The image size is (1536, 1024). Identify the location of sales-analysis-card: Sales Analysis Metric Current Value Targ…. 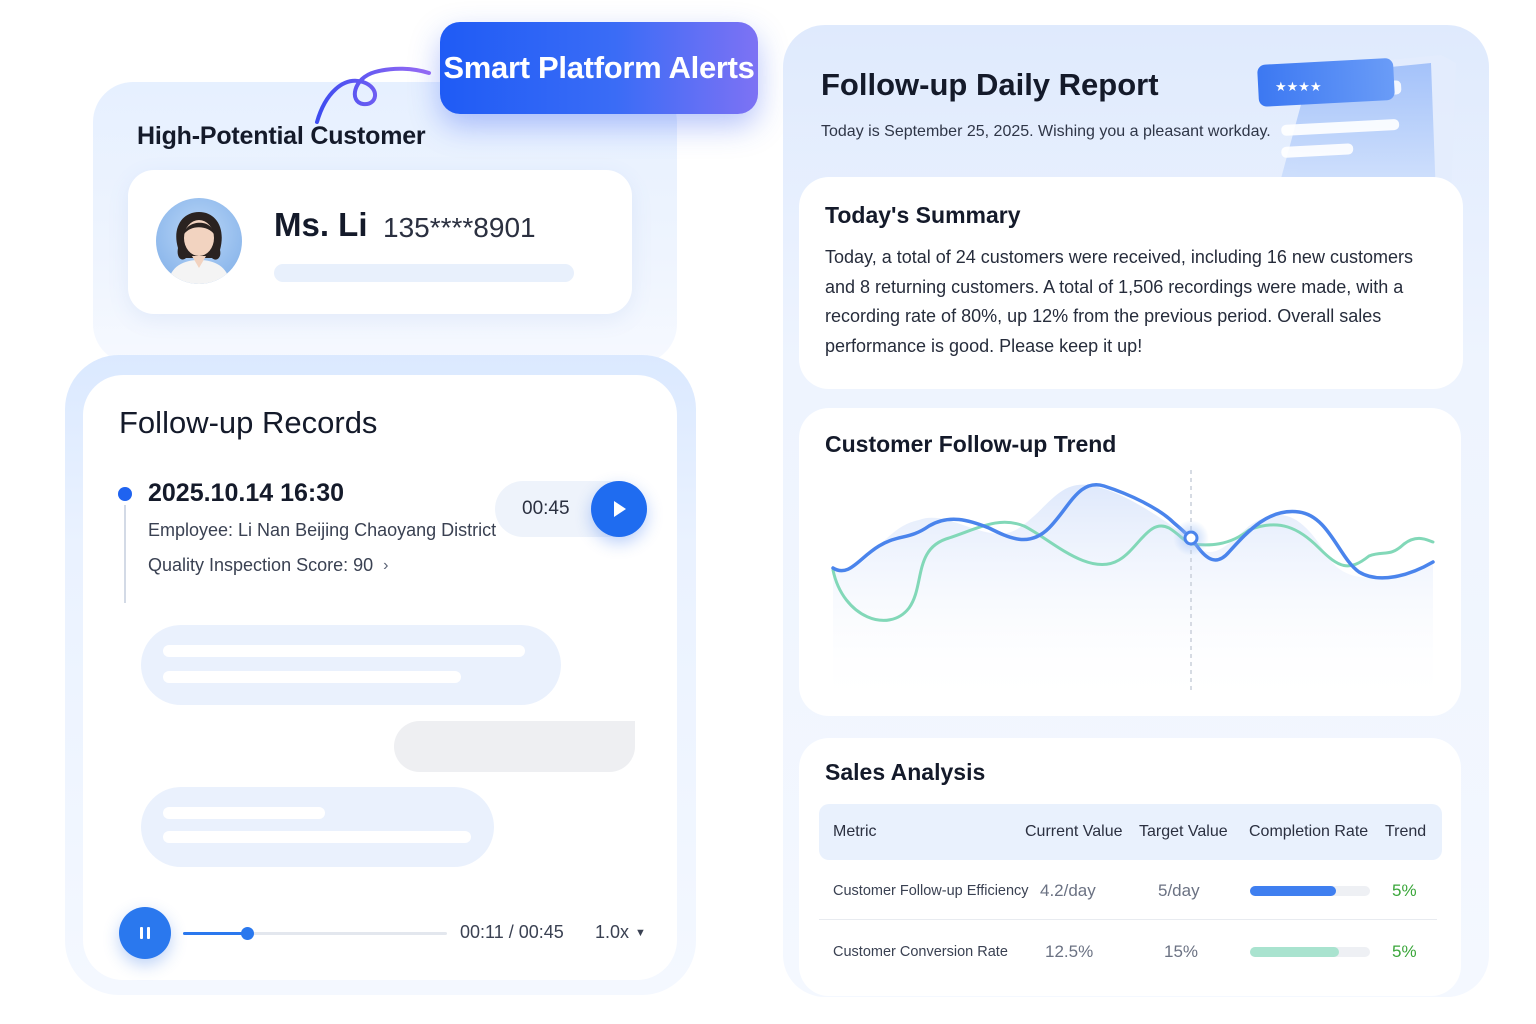
(1130, 867).